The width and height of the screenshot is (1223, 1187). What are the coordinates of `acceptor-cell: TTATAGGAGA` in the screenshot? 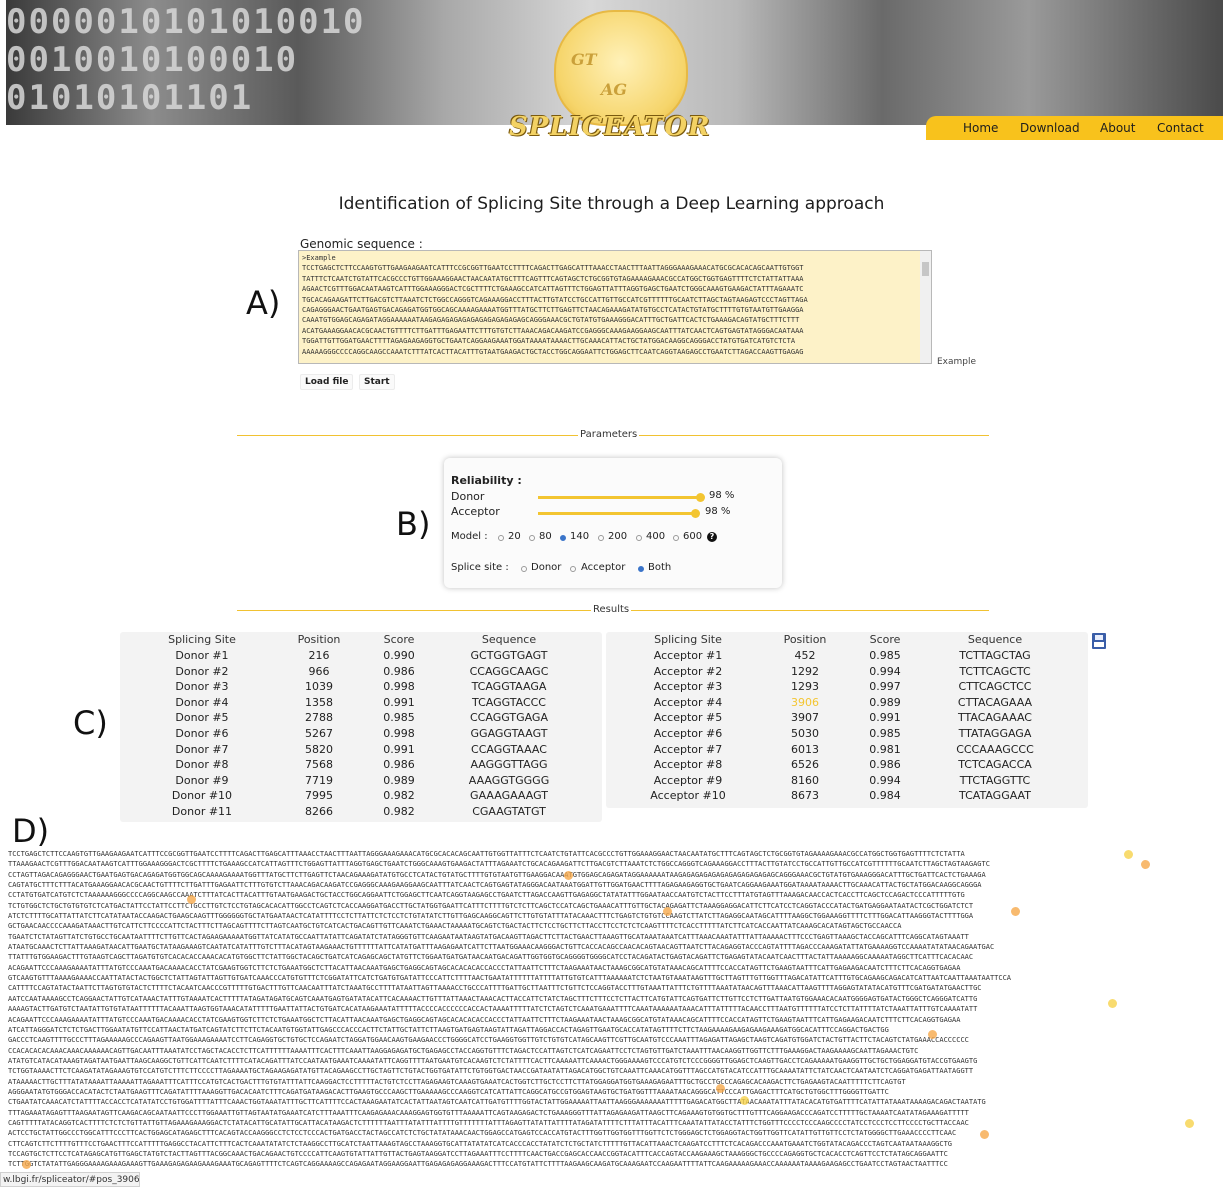 It's located at (995, 733).